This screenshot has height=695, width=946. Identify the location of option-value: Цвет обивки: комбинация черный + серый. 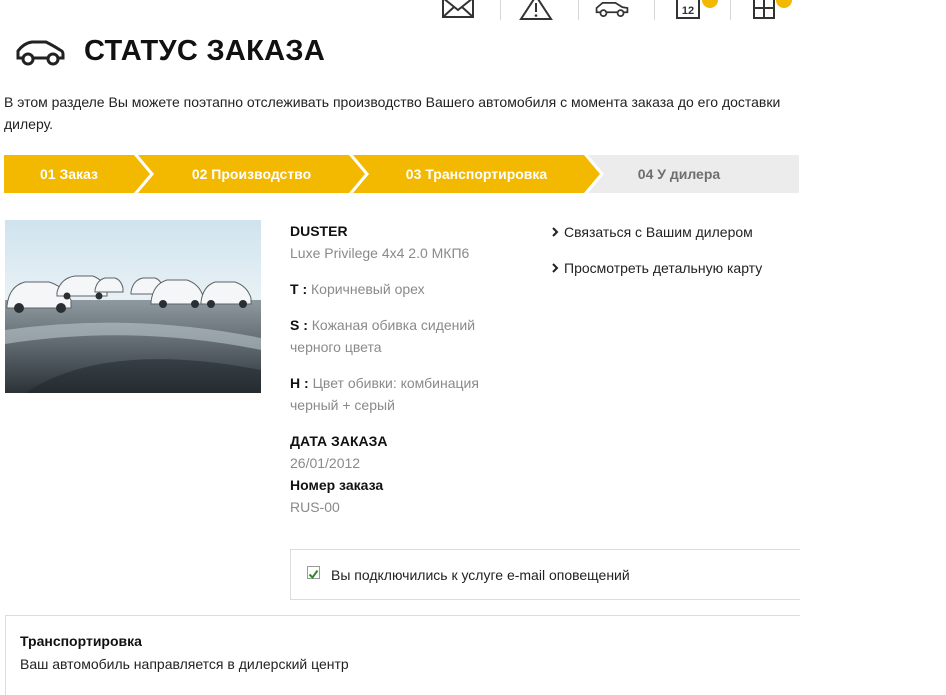
(384, 394).